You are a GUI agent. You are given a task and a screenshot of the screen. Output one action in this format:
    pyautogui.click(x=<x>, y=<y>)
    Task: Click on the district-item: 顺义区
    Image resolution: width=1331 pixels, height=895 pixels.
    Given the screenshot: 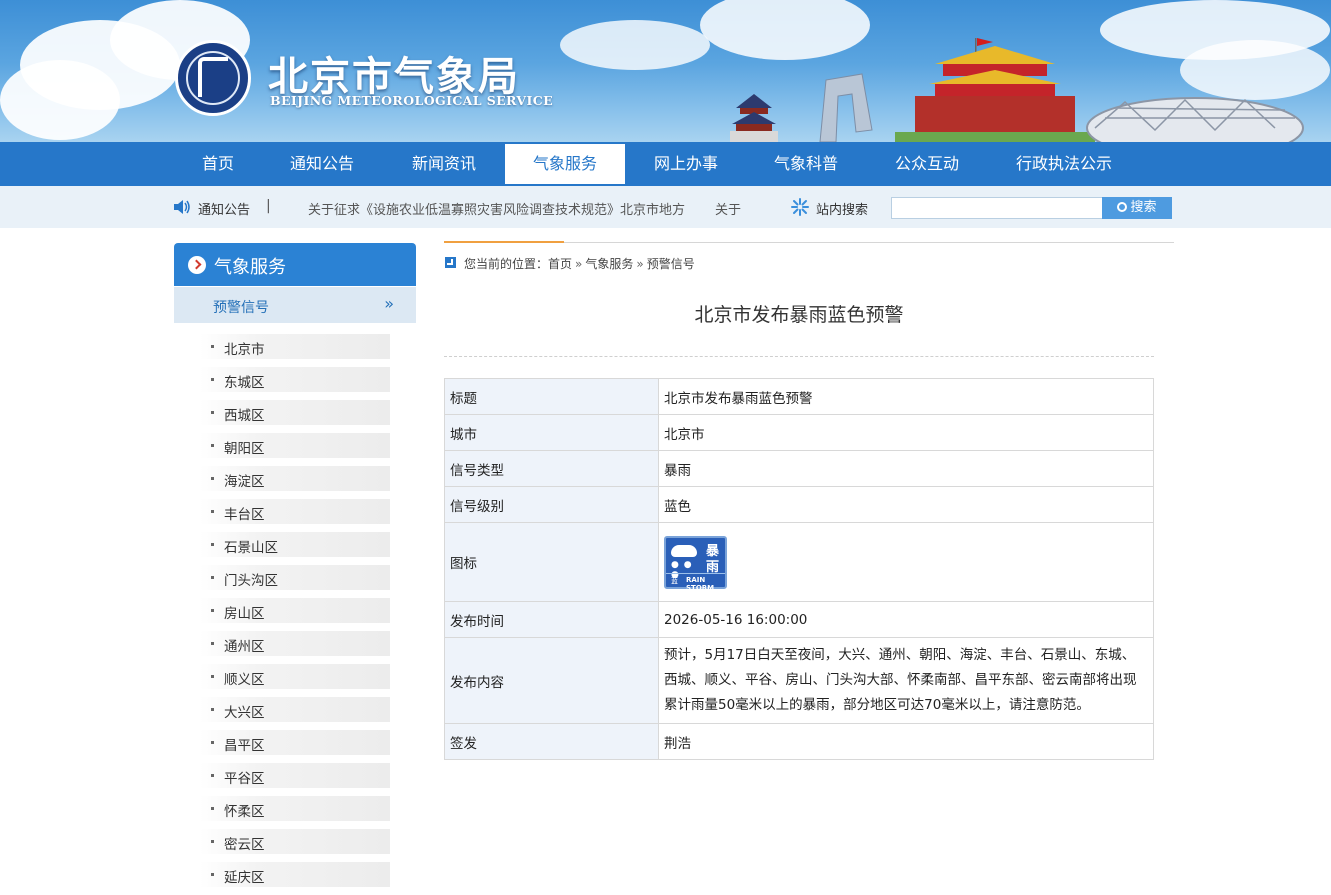 What is the action you would take?
    pyautogui.click(x=295, y=676)
    